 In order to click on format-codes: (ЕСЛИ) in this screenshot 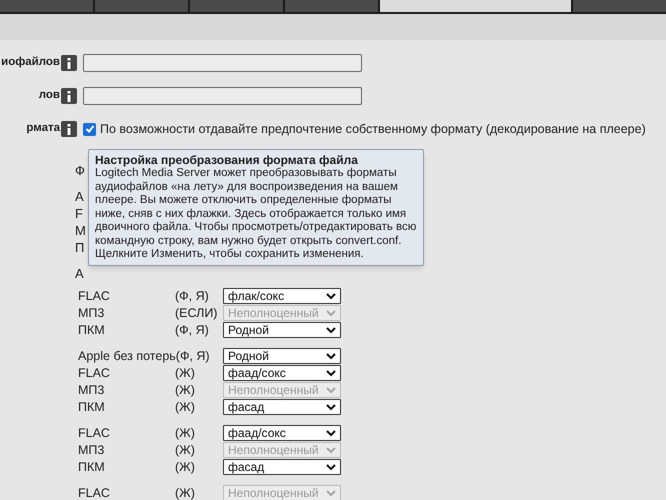, I will do `click(196, 313)`.